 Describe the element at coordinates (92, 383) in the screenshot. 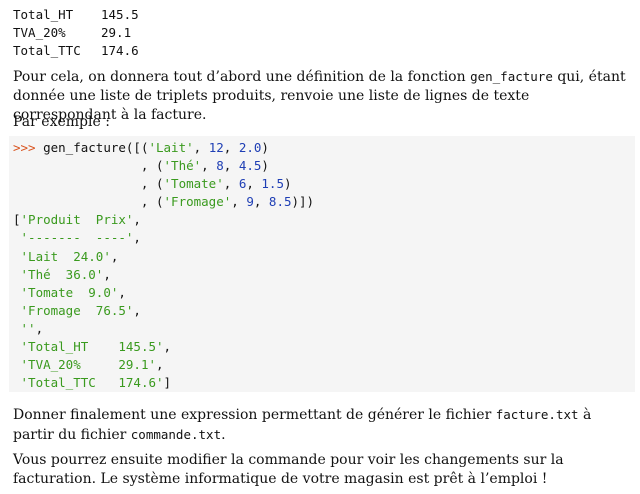

I see `output-string: 'Total_TTC 174.6'` at that location.